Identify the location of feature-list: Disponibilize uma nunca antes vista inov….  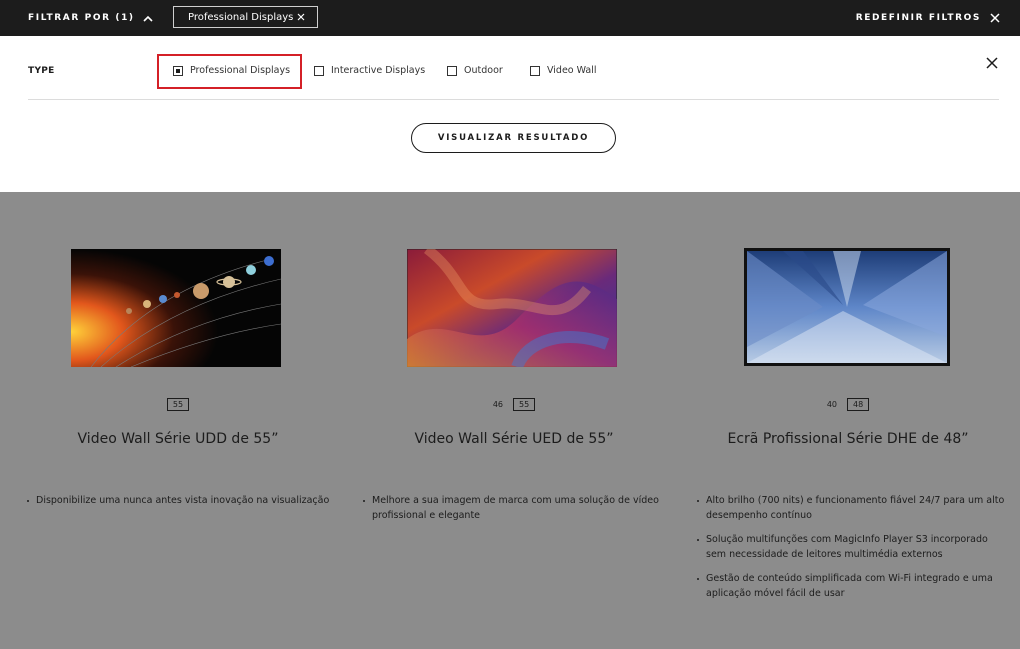
(181, 505).